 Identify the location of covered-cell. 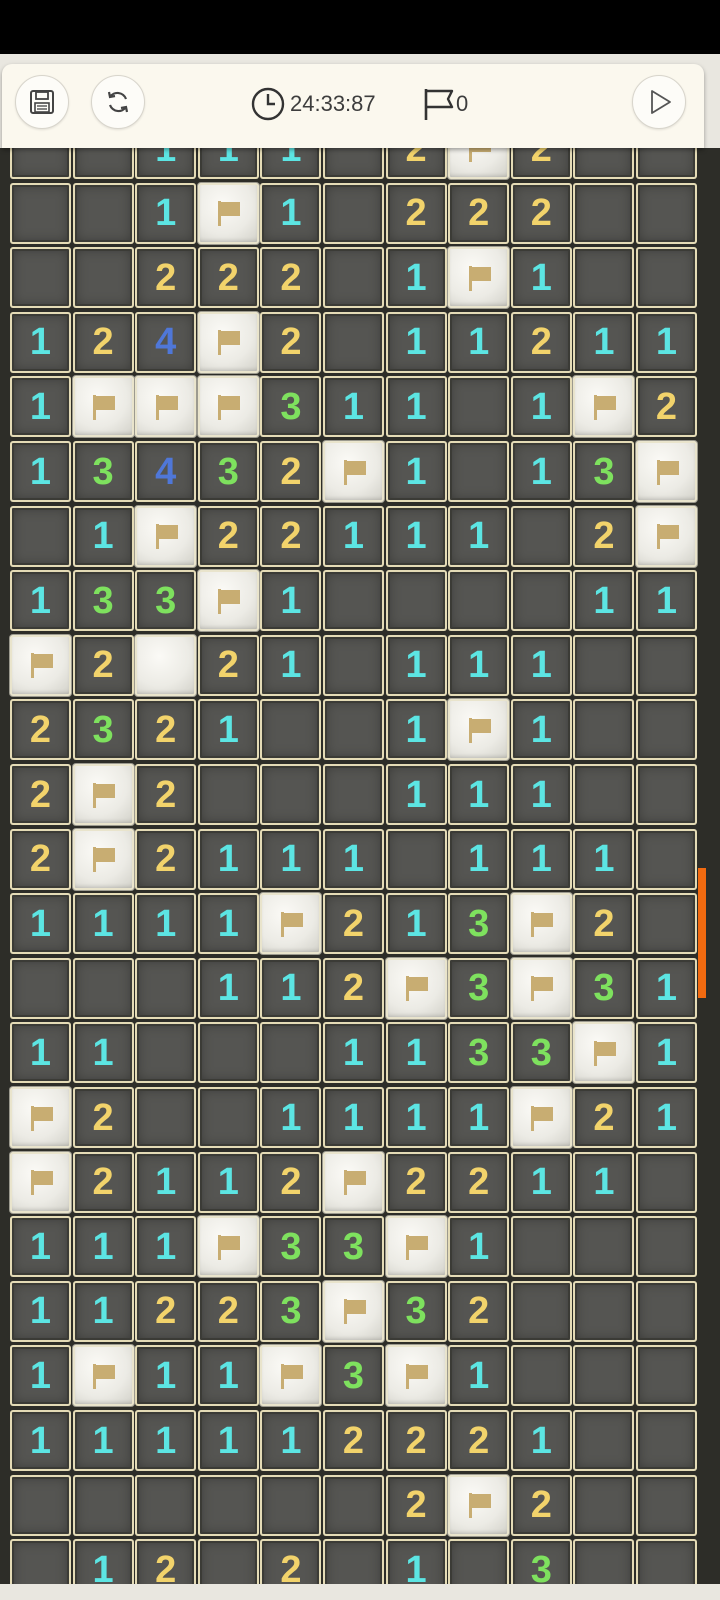
(166, 665).